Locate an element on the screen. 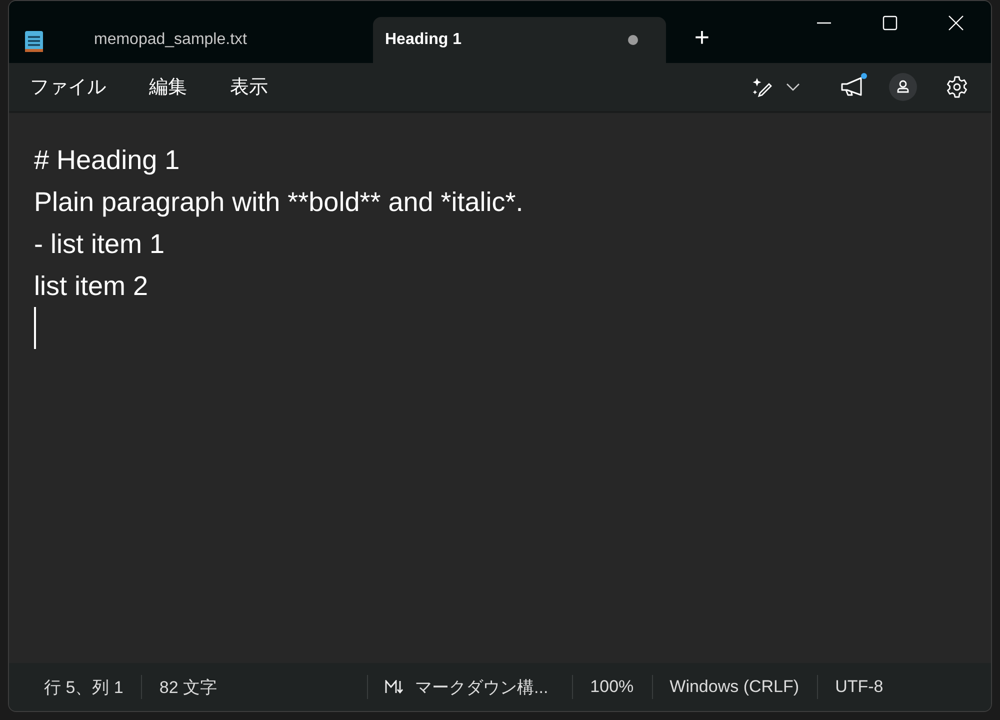  tab-label: Heading 1 is located at coordinates (423, 40).